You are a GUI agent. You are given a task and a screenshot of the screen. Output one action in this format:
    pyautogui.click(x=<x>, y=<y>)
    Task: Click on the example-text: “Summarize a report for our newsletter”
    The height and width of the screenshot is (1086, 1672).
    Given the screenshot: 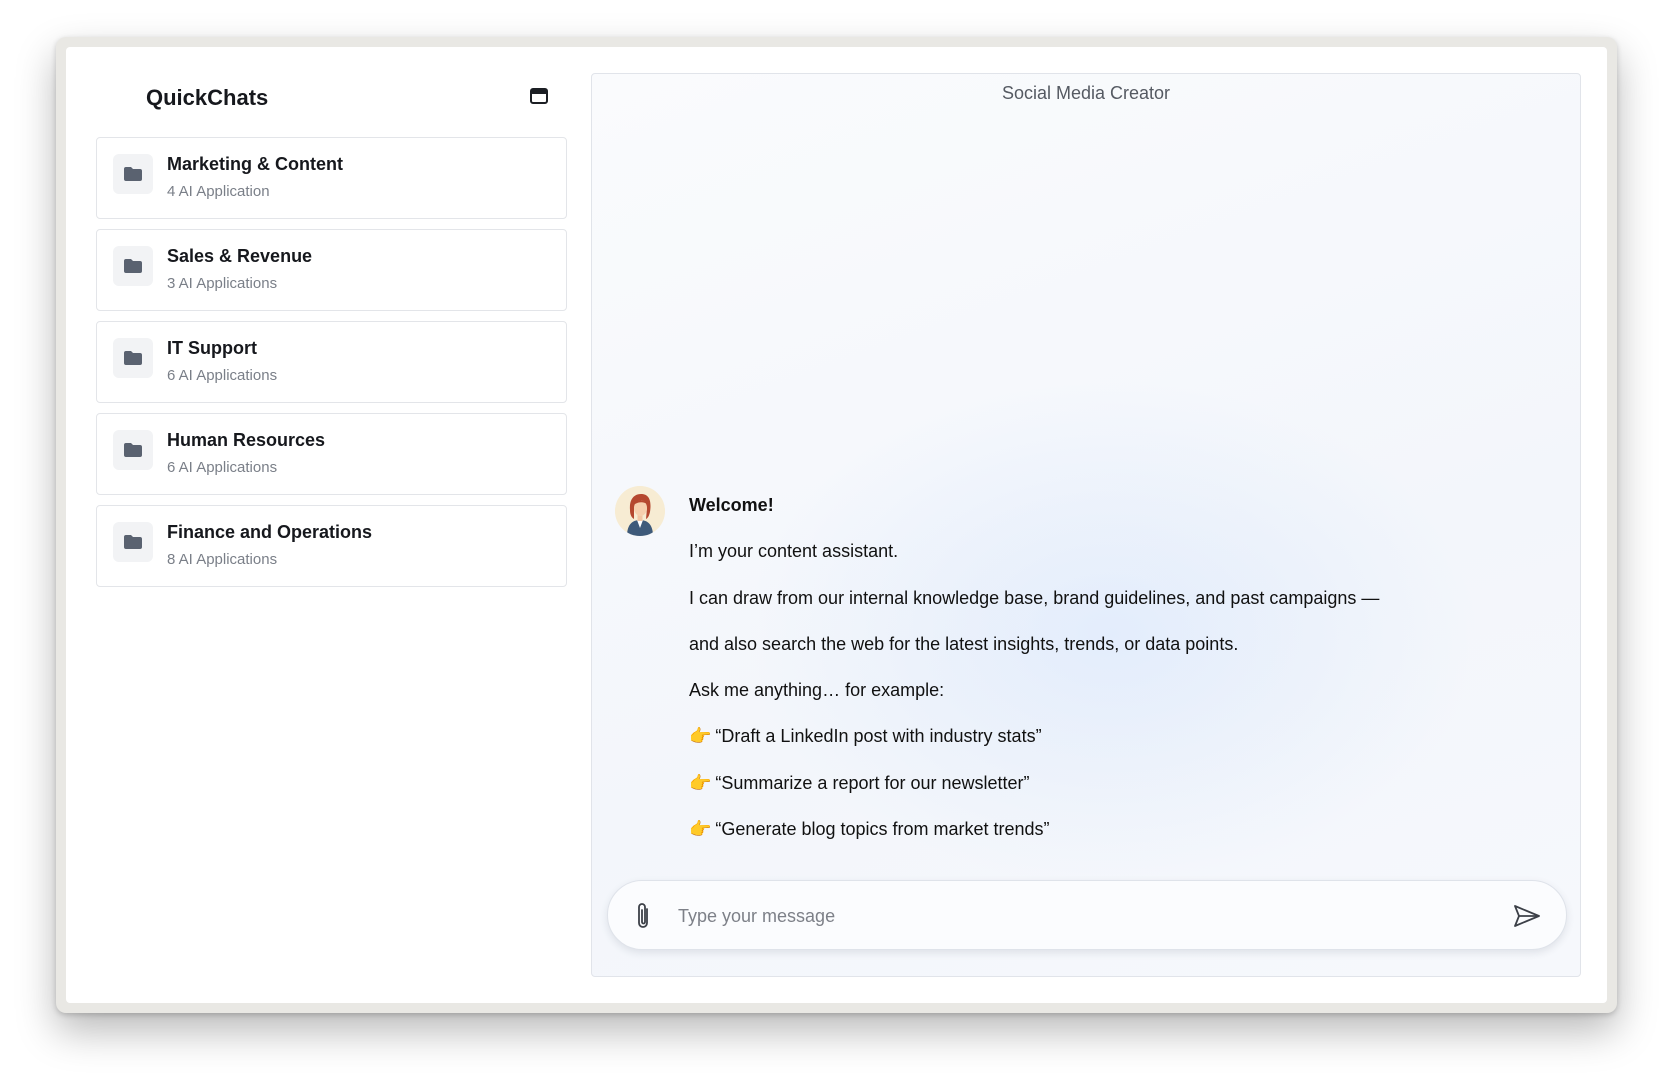 What is the action you would take?
    pyautogui.click(x=872, y=782)
    